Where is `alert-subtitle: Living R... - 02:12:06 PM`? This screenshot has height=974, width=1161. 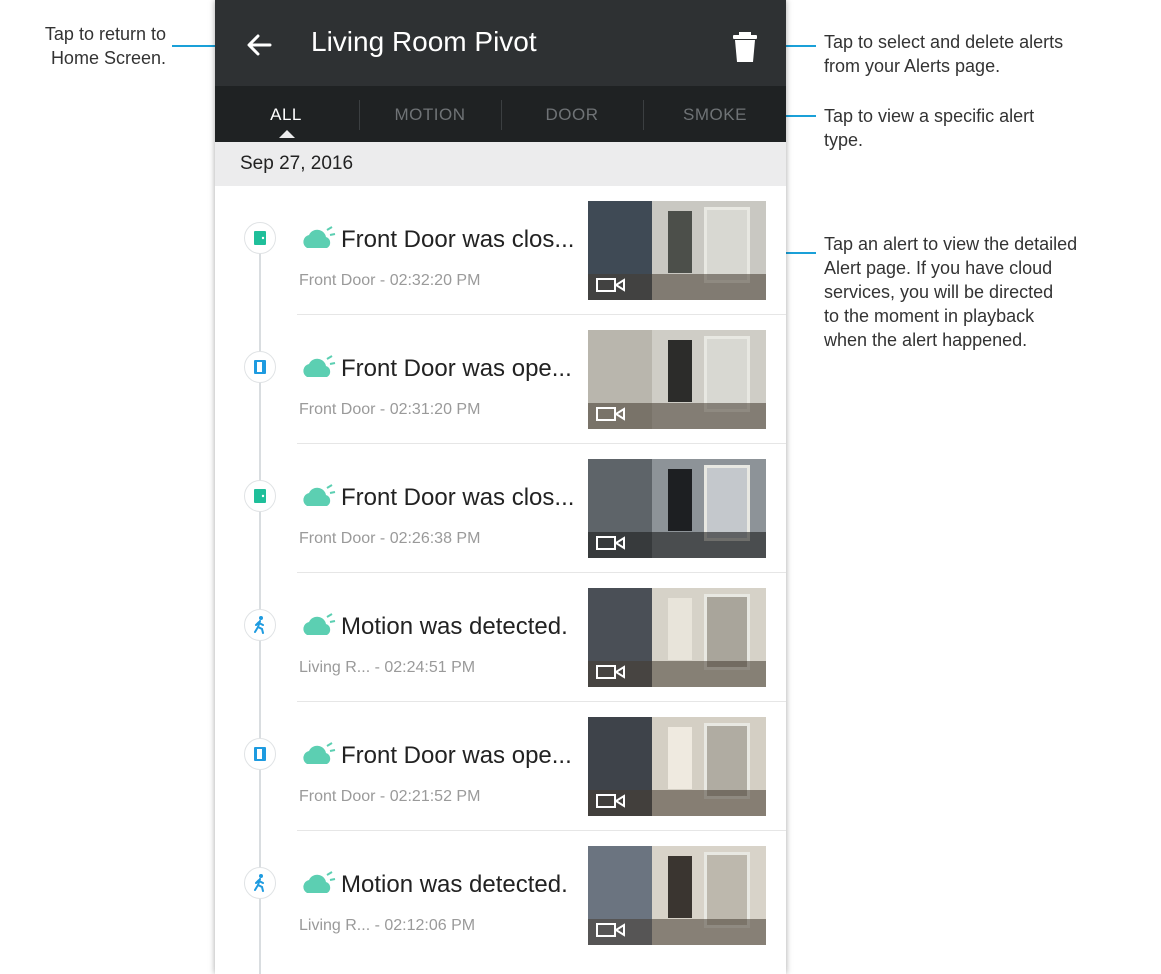 alert-subtitle: Living R... - 02:12:06 PM is located at coordinates (387, 925).